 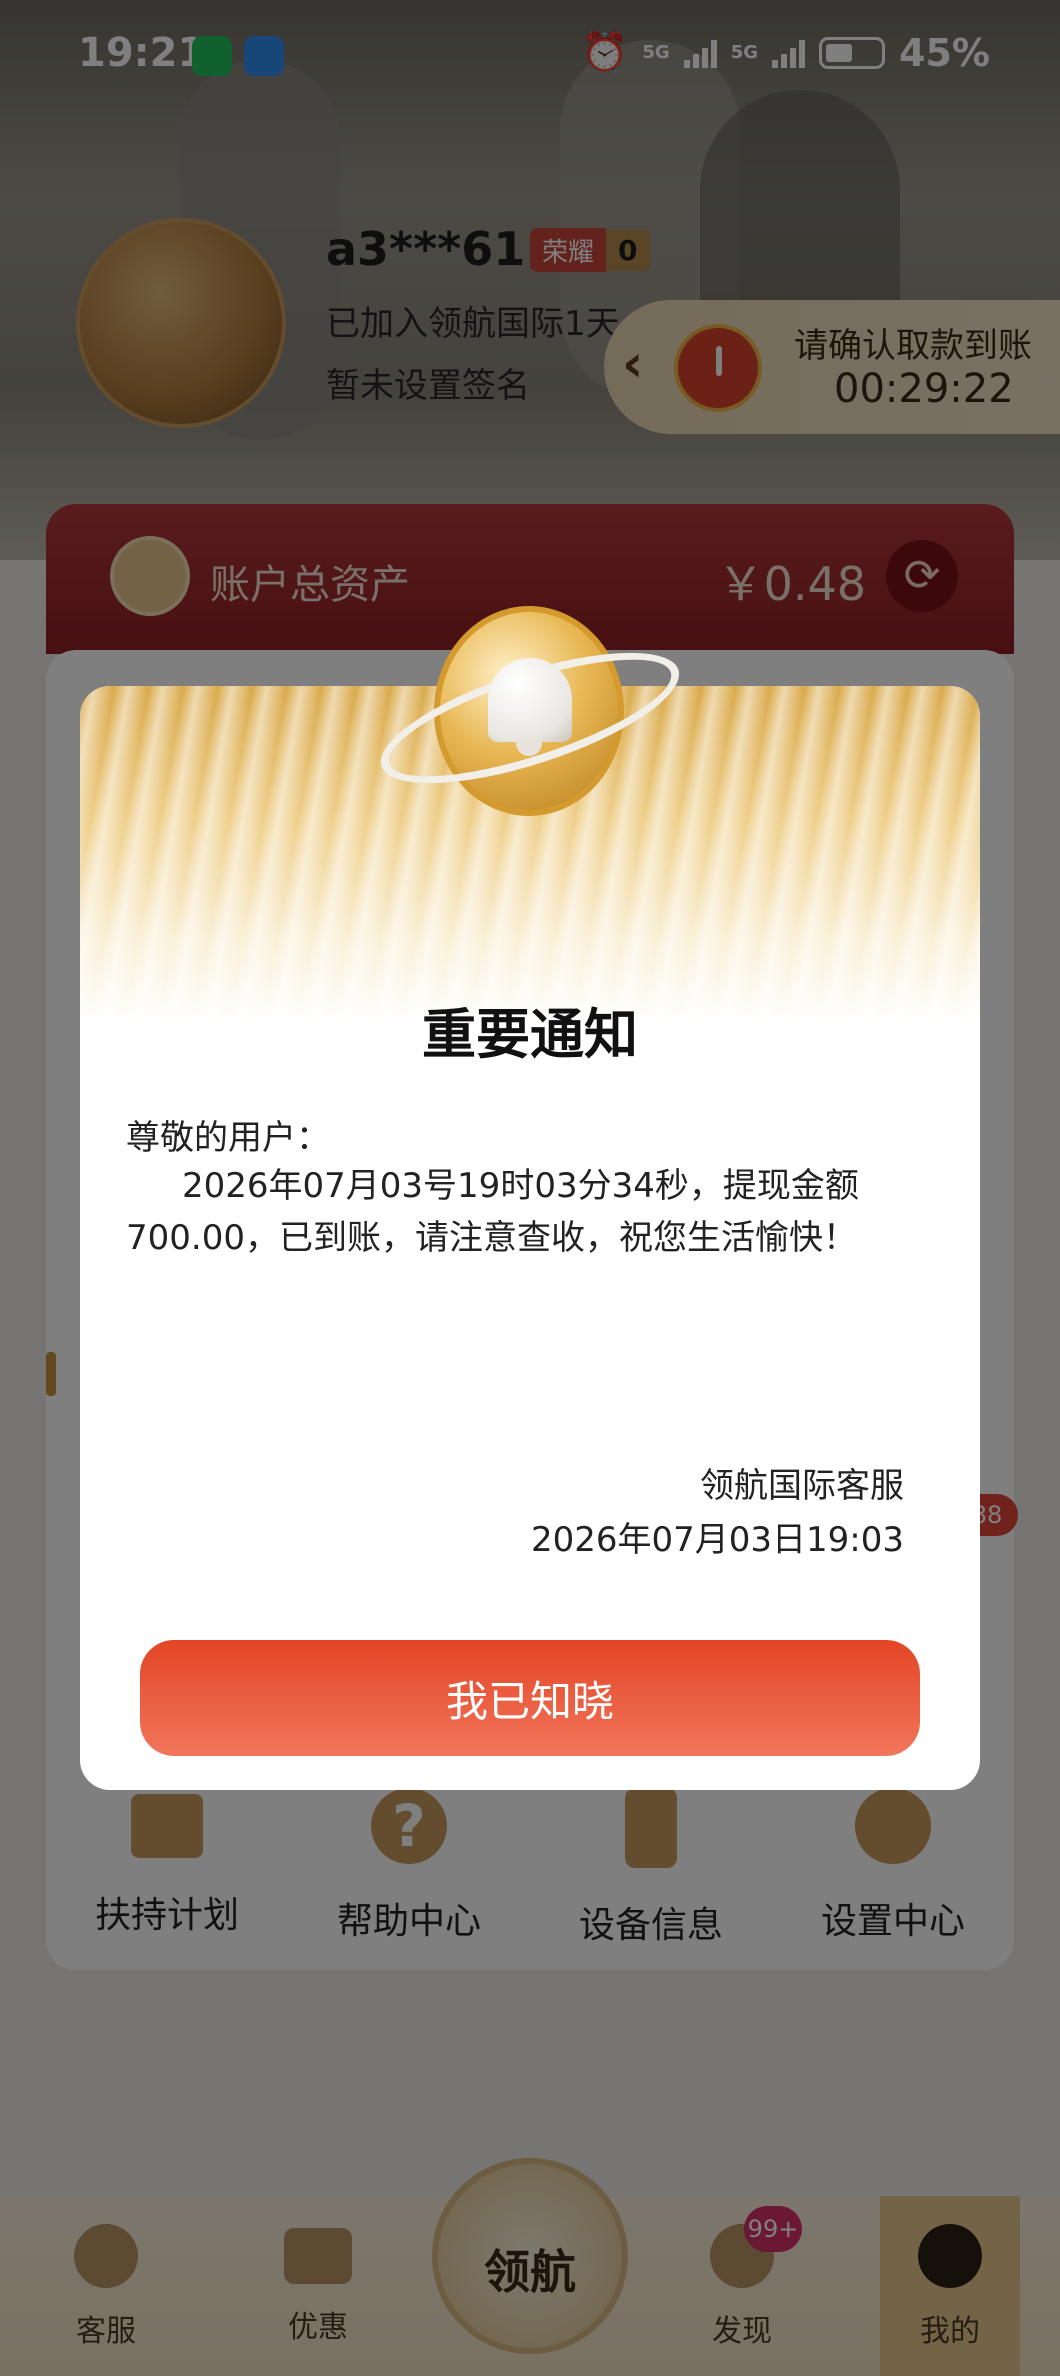 What do you see at coordinates (530, 1034) in the screenshot?
I see `modal-title: 重要通知` at bounding box center [530, 1034].